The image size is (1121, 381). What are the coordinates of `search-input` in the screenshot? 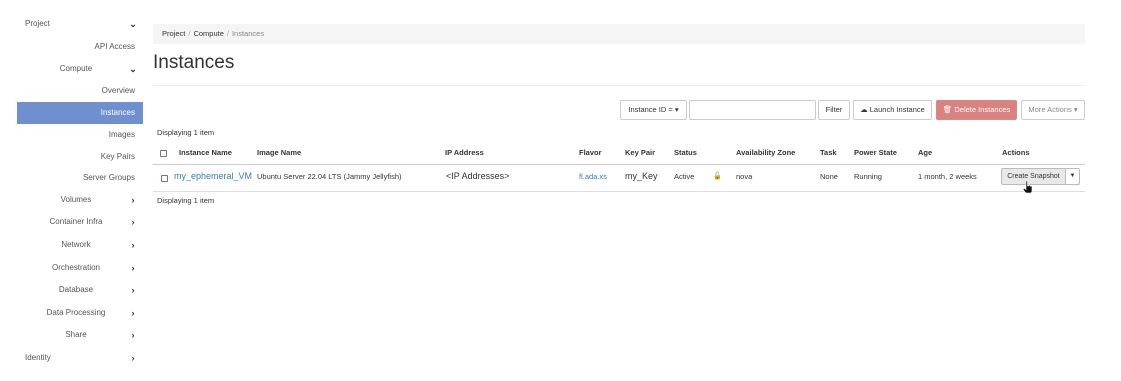 It's located at (752, 110).